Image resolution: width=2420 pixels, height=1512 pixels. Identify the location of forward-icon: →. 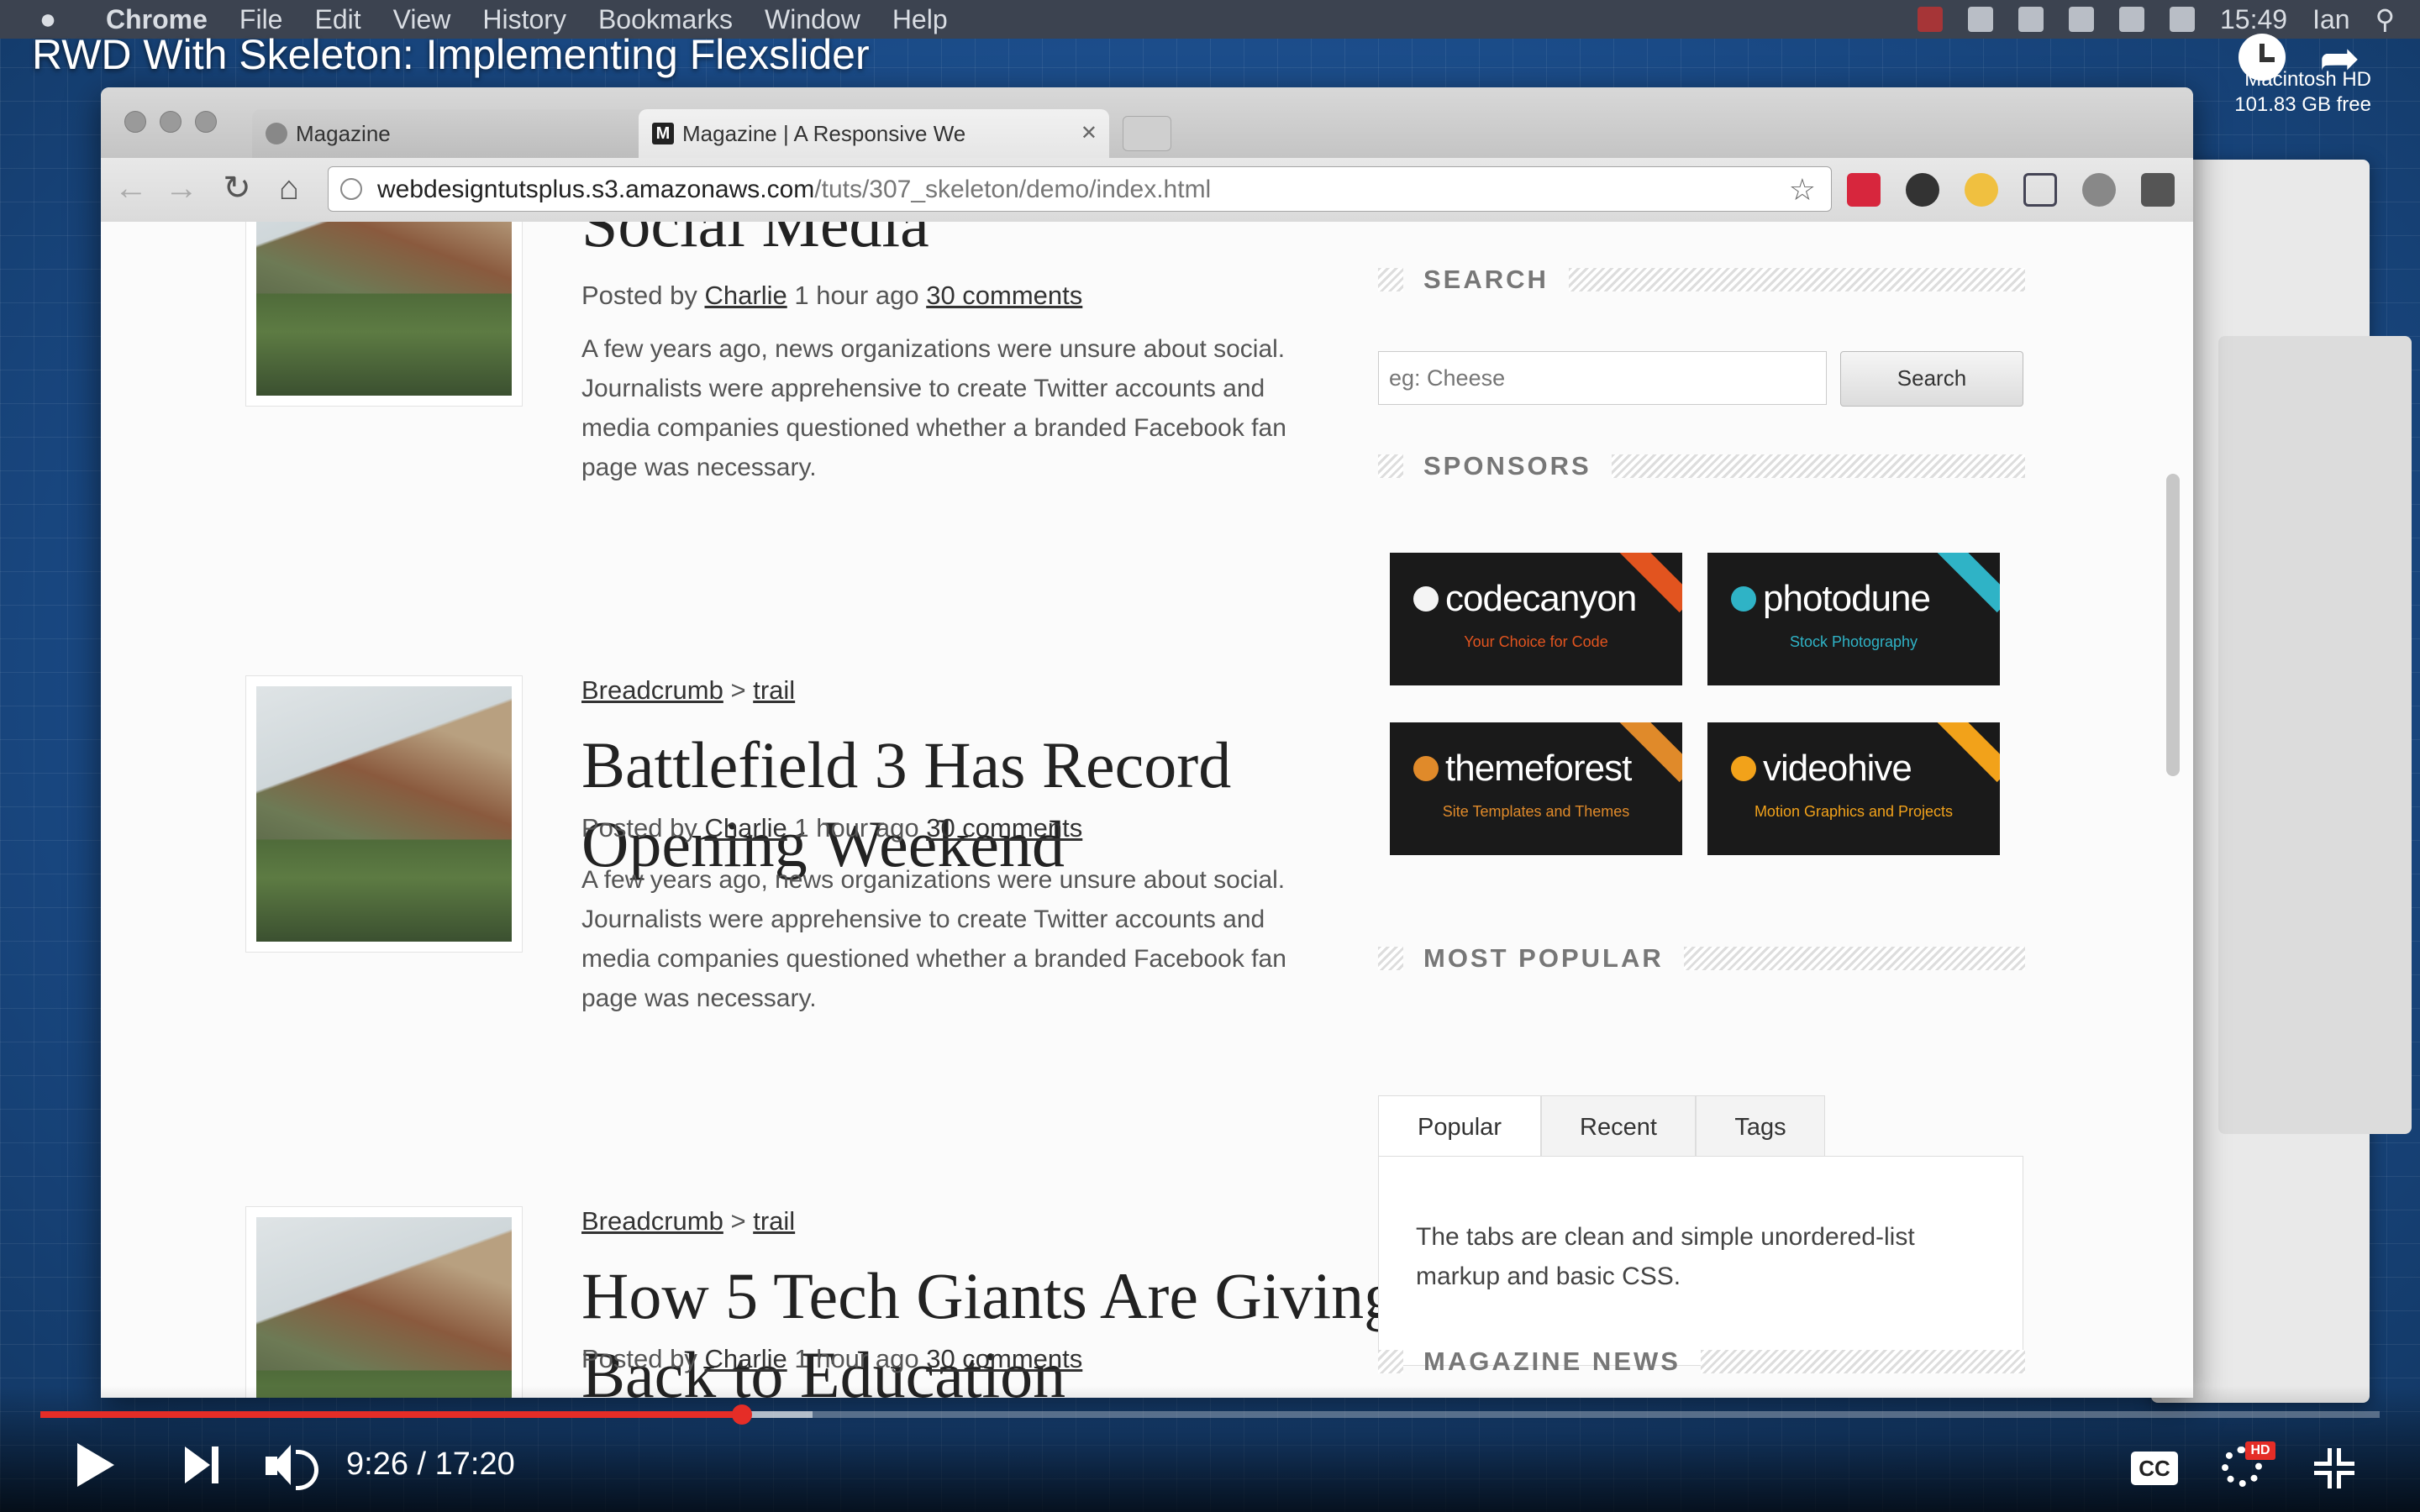
(181, 188).